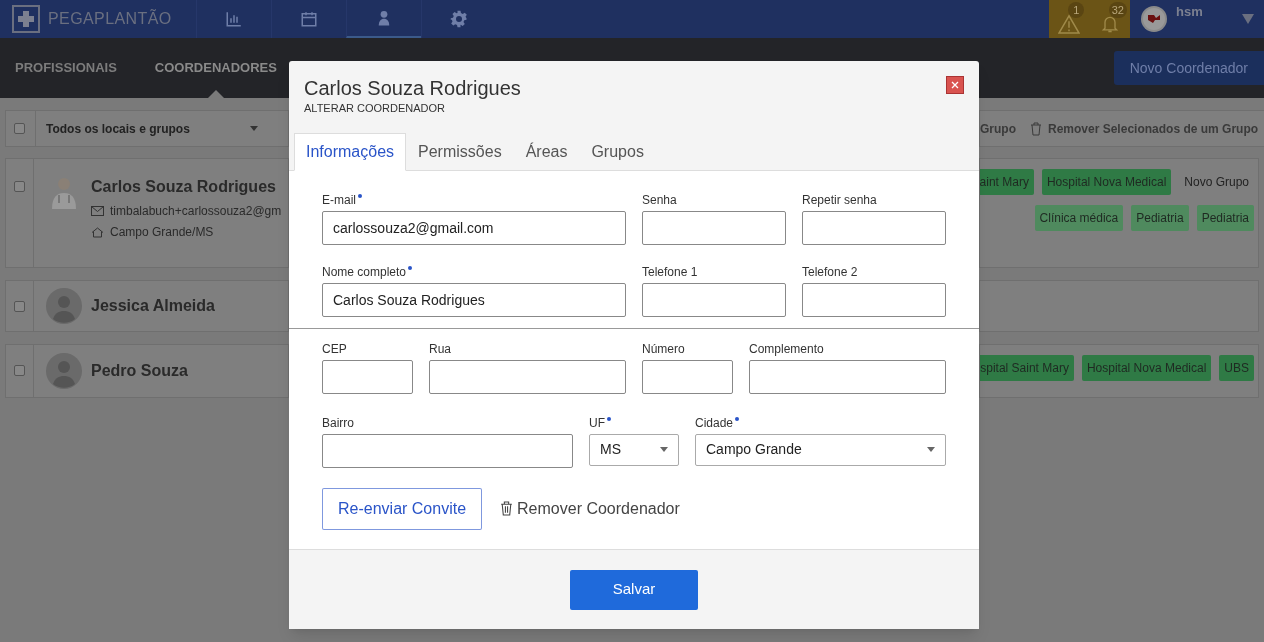 The height and width of the screenshot is (642, 1264). I want to click on dialog-tab: Áreas, so click(546, 151).